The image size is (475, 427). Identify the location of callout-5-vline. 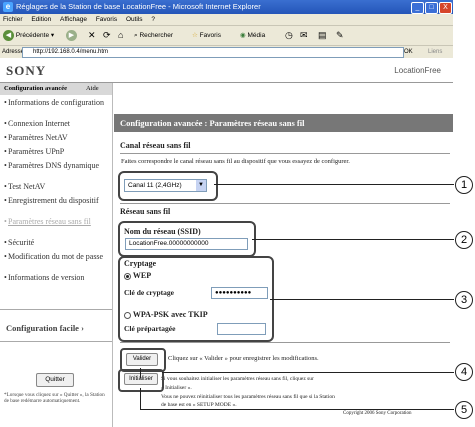
(140, 399).